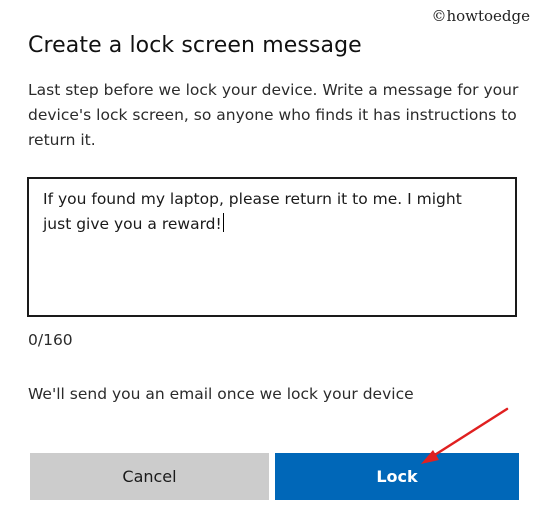 The width and height of the screenshot is (544, 521). Describe the element at coordinates (50, 340) in the screenshot. I see `character-counter: 0/160` at that location.